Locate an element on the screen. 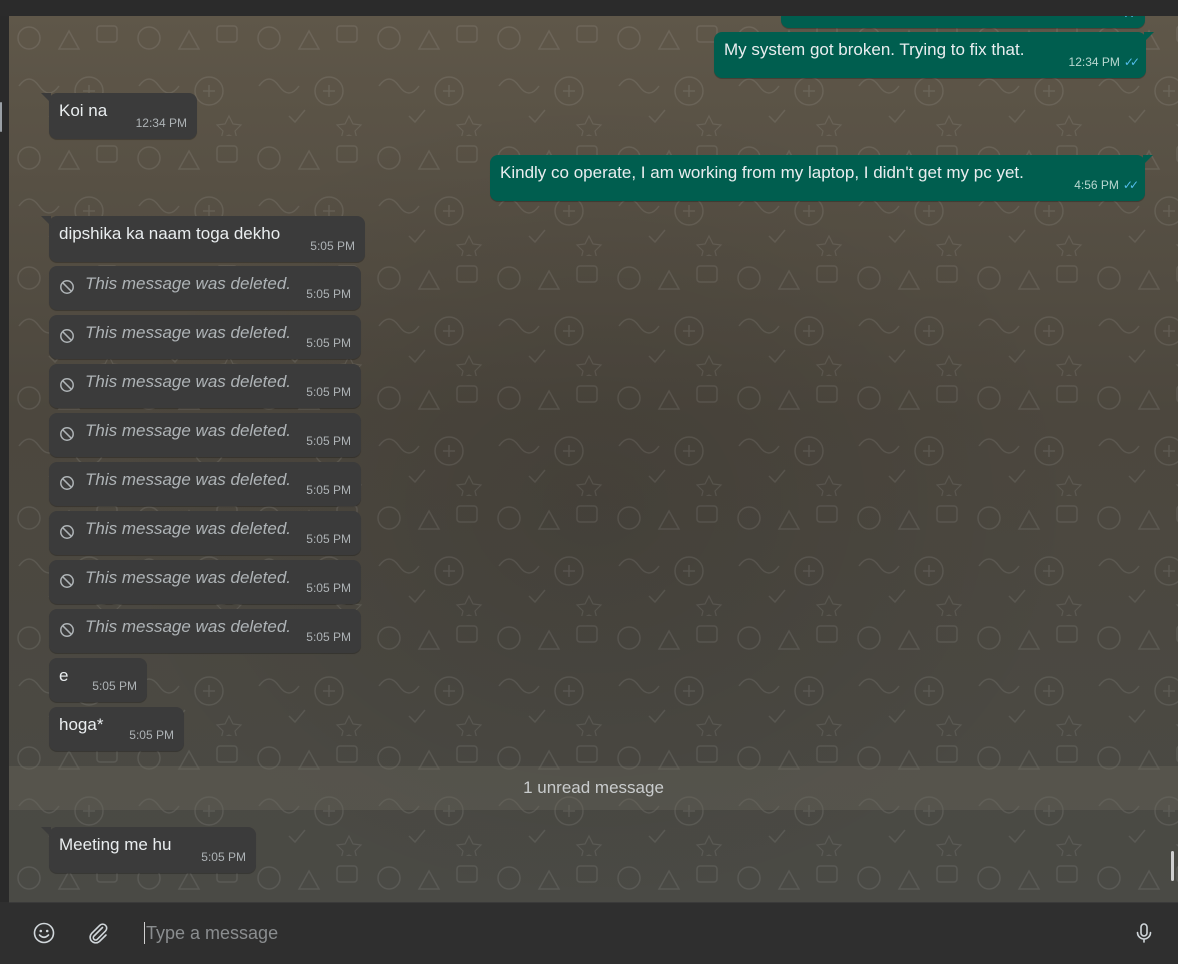  message-time: 4:56 PM is located at coordinates (1096, 185).